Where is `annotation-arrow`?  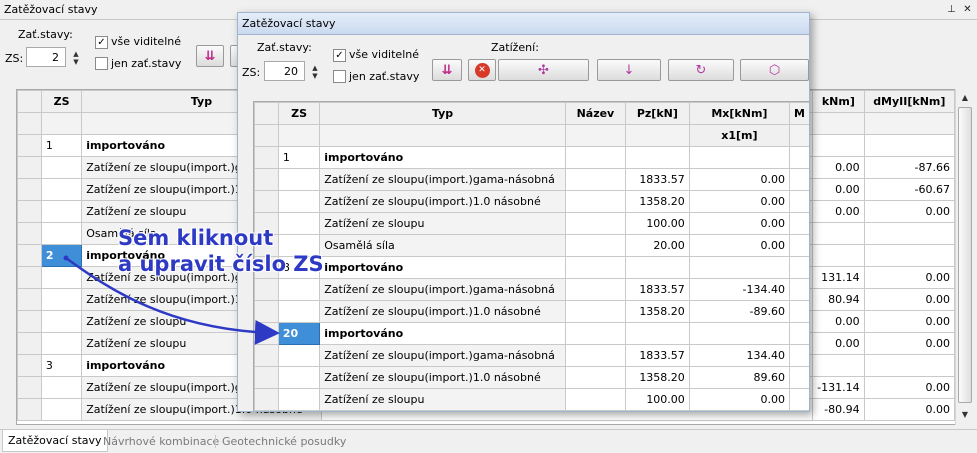
annotation-arrow is located at coordinates (171, 300).